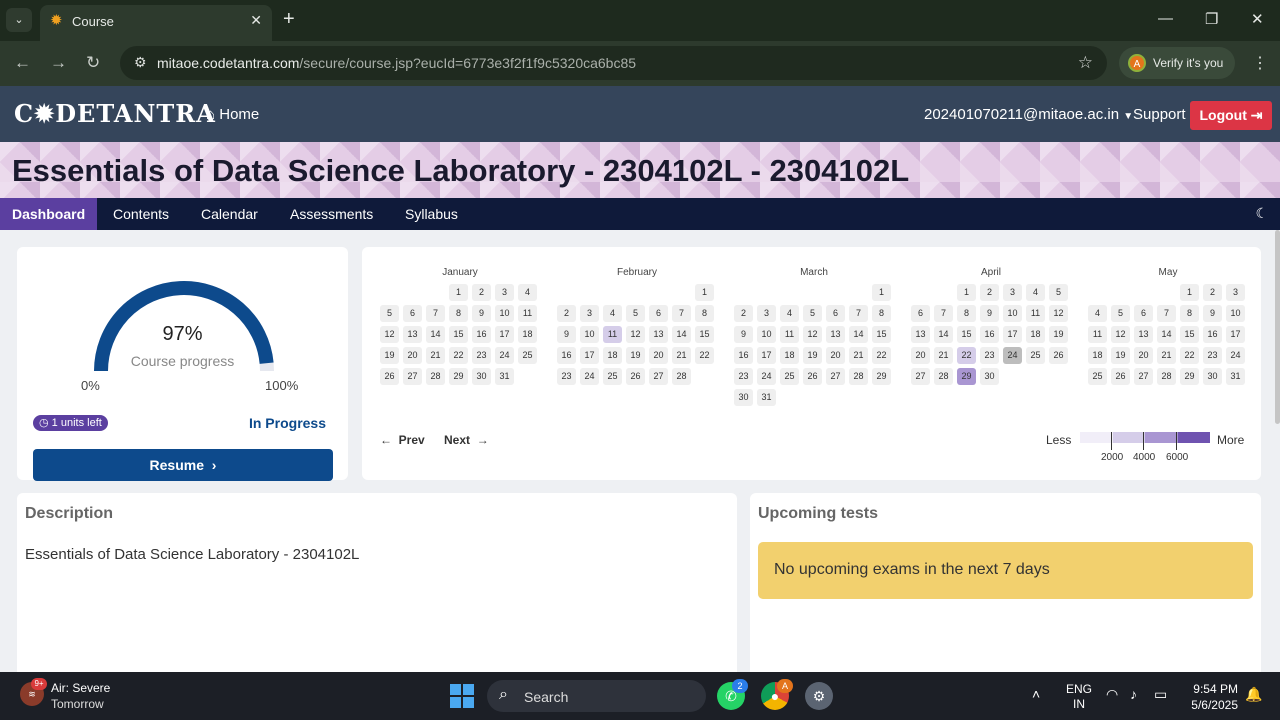 The image size is (1280, 720). I want to click on tab-search-button: ⌄, so click(19, 20).